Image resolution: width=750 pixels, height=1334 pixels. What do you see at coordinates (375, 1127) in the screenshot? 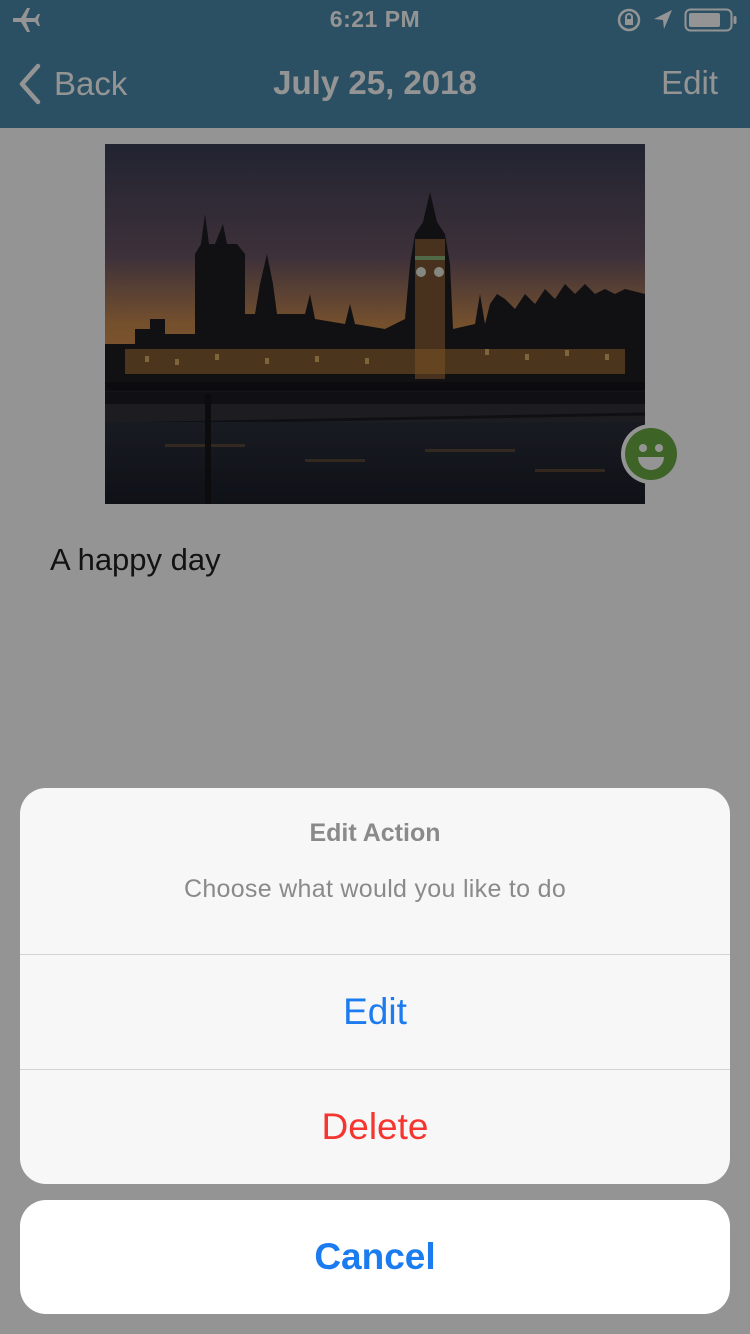
I see `delete-action-button: Delete` at bounding box center [375, 1127].